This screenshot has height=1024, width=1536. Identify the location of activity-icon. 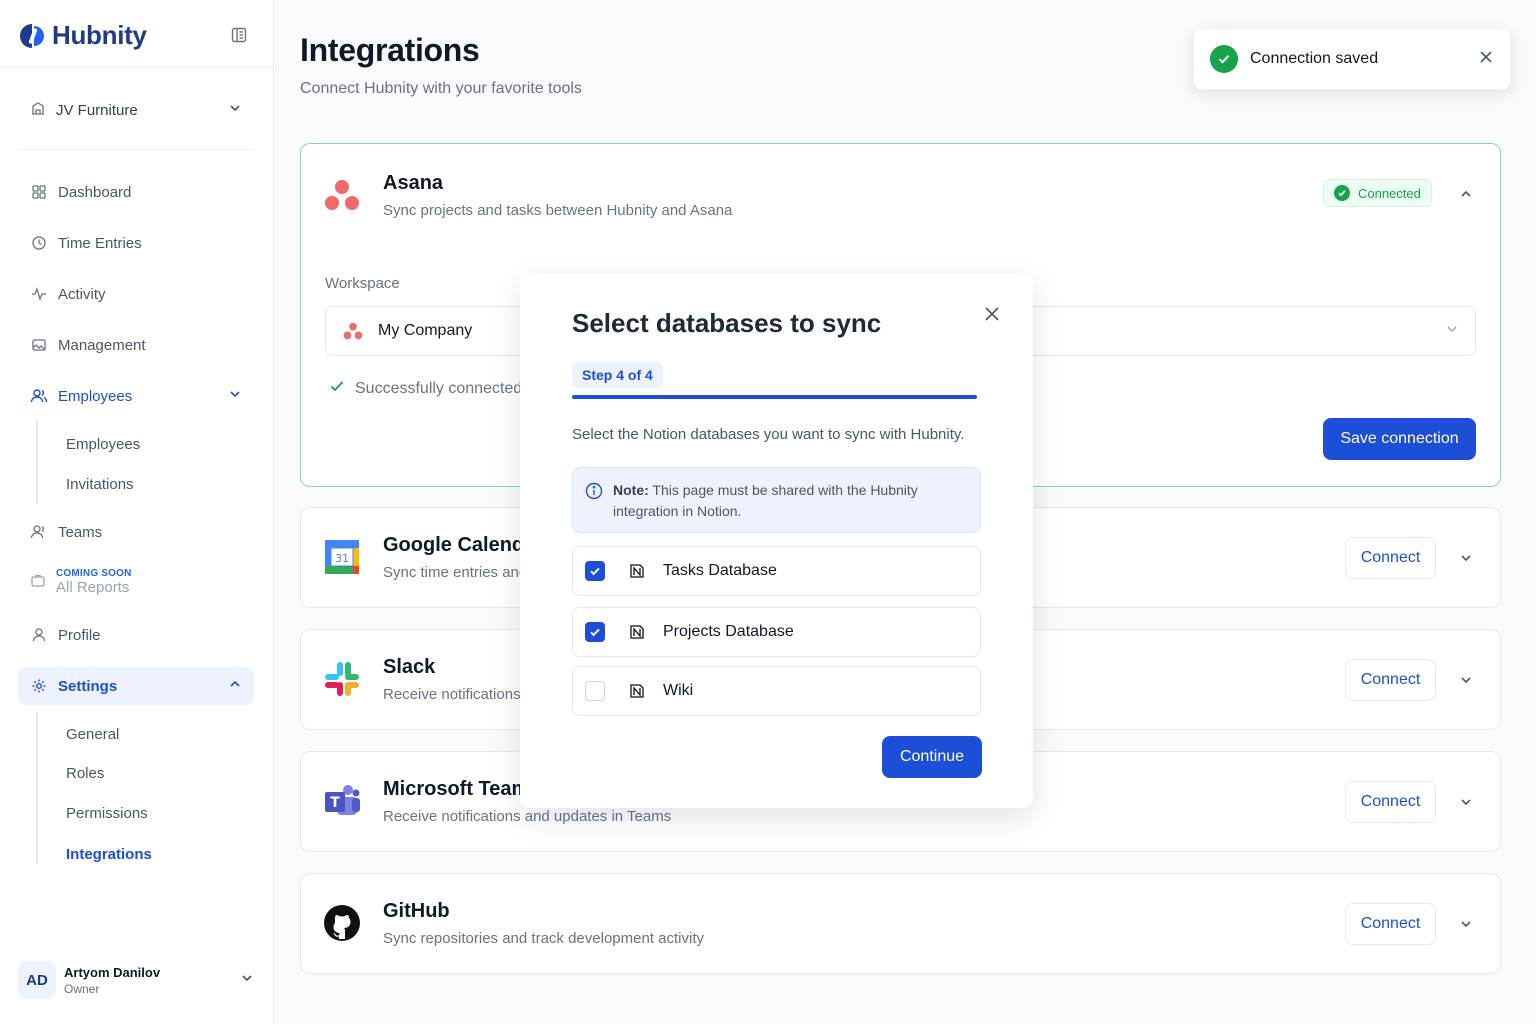
(39, 294).